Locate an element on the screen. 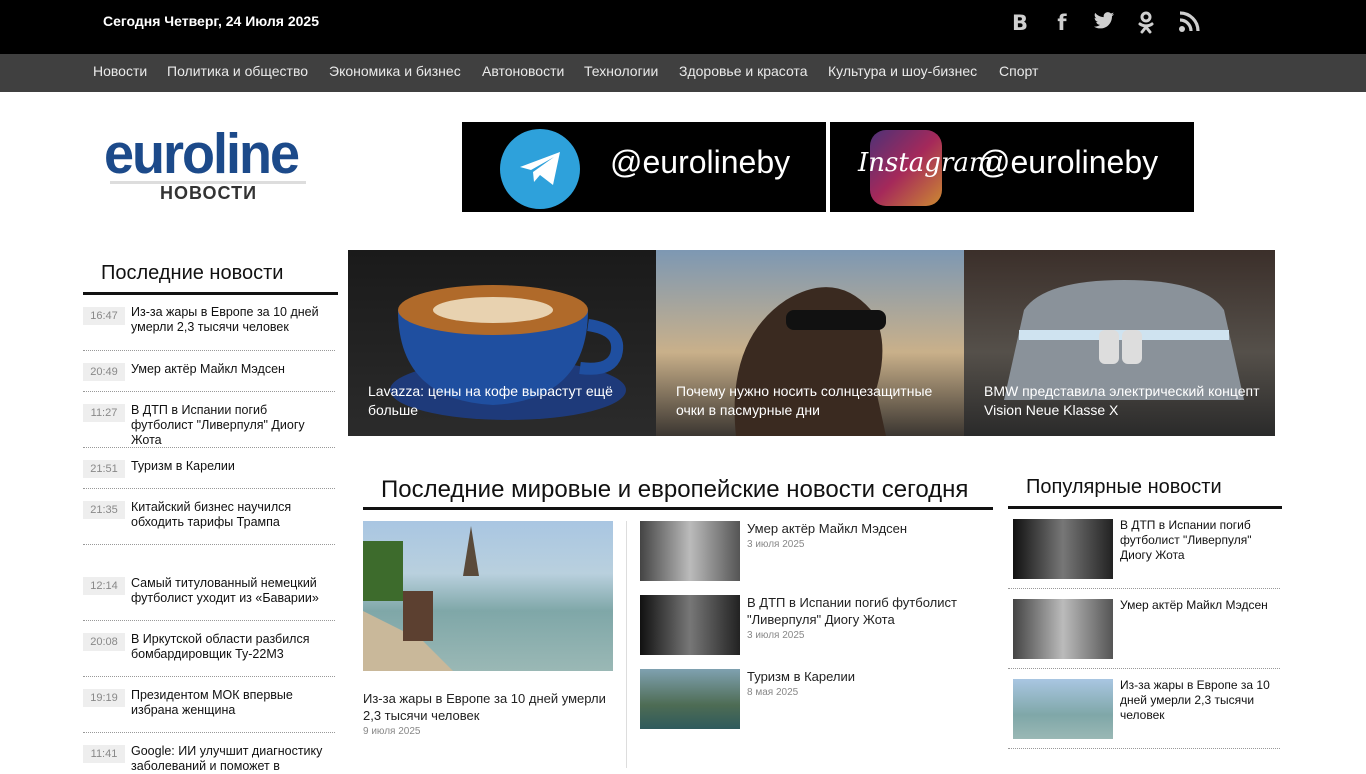 This screenshot has width=1366, height=774. lead-article-date: 9 июля 2025 is located at coordinates (392, 731).